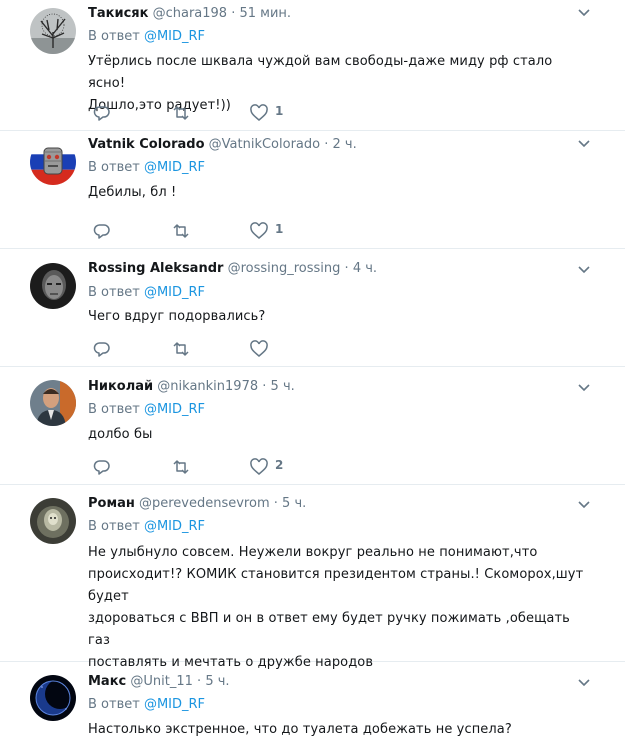 This screenshot has height=747, width=625. What do you see at coordinates (146, 144) in the screenshot?
I see `display-name: Vatnik Colorado` at bounding box center [146, 144].